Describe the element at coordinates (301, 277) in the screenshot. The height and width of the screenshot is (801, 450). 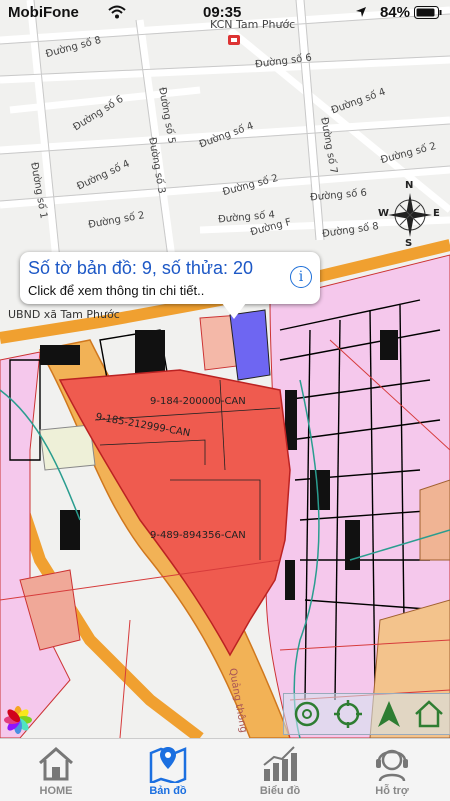
I see `info-icon: i` at that location.